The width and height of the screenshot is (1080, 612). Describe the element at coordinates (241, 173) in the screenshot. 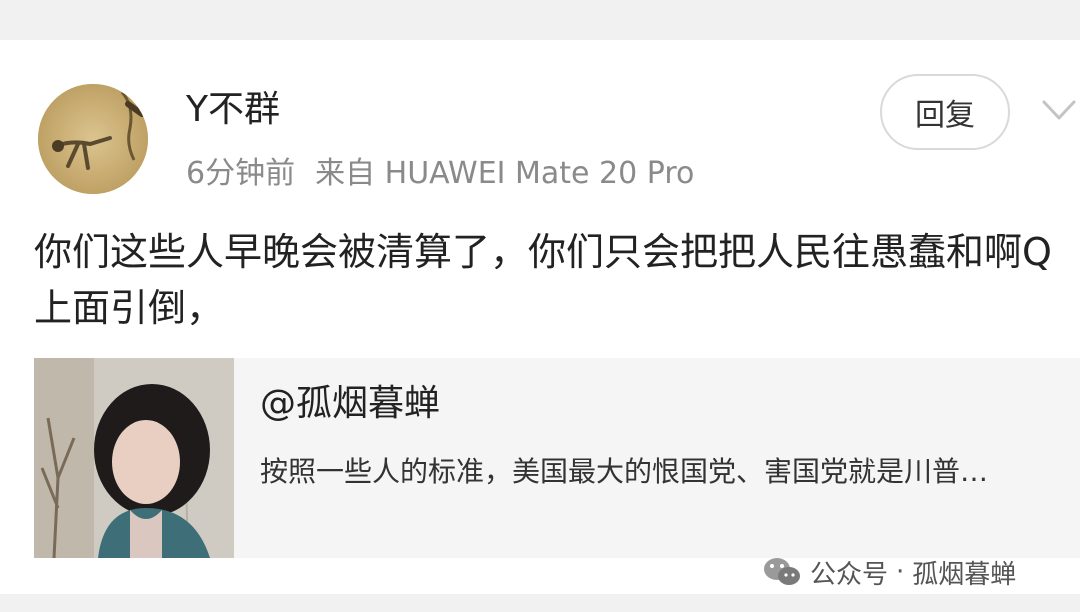

I see `comment-time: 6分钟前` at that location.